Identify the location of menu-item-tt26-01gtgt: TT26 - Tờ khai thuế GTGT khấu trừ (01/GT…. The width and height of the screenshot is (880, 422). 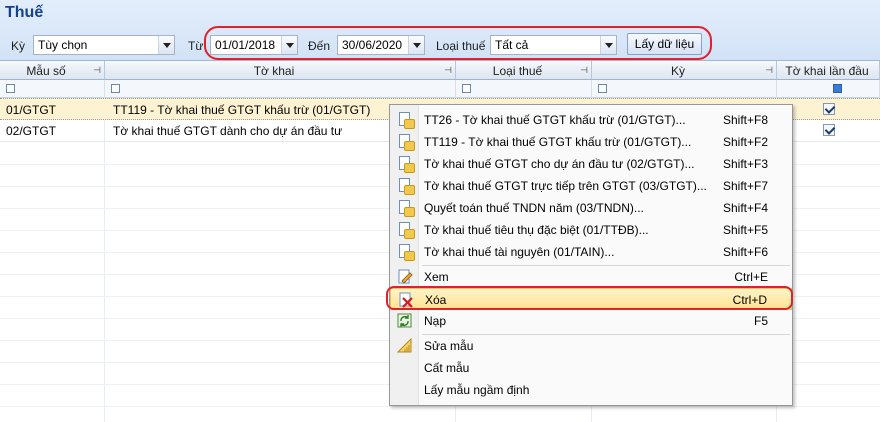
(591, 120).